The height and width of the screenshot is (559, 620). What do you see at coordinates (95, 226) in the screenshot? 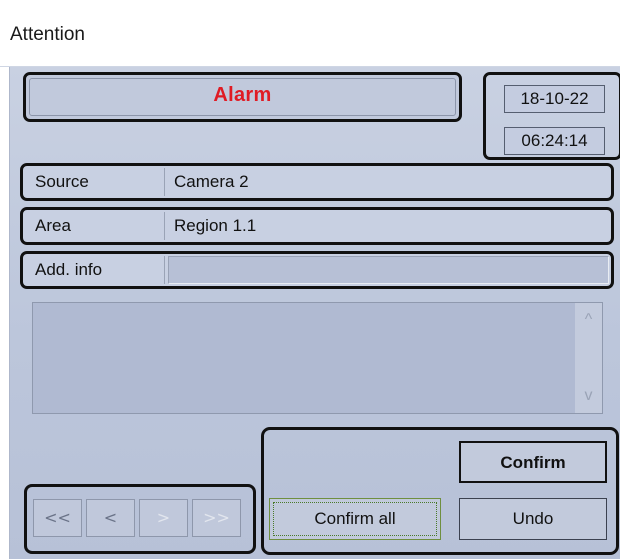
I see `area-label: Area` at bounding box center [95, 226].